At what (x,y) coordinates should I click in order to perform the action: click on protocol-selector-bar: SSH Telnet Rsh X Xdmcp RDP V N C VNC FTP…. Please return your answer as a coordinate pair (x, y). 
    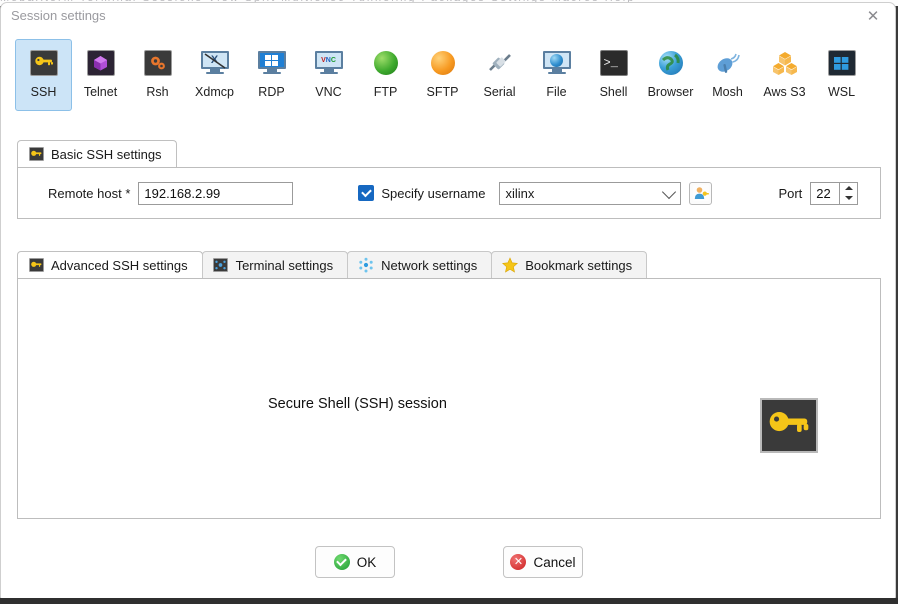
    Looking at the image, I should click on (448, 77).